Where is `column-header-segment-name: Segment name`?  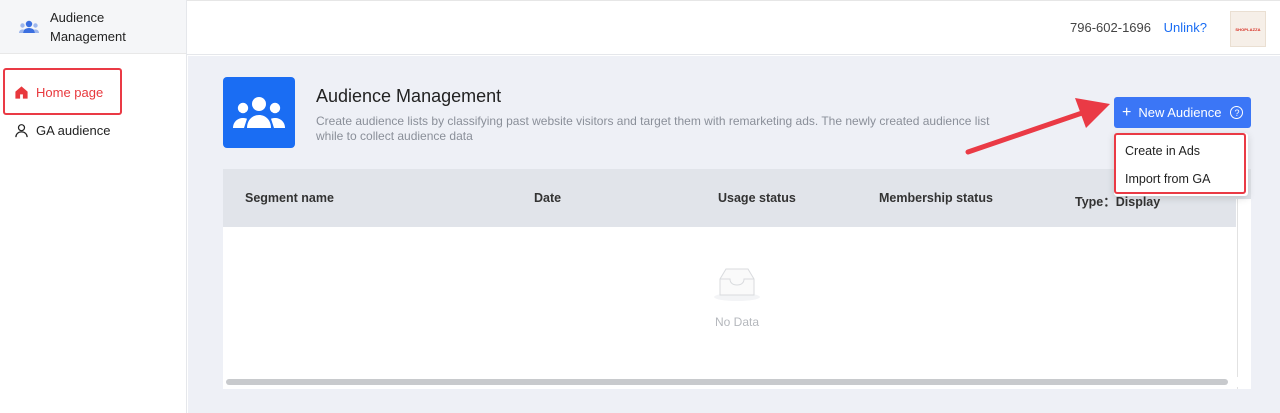
column-header-segment-name: Segment name is located at coordinates (289, 198).